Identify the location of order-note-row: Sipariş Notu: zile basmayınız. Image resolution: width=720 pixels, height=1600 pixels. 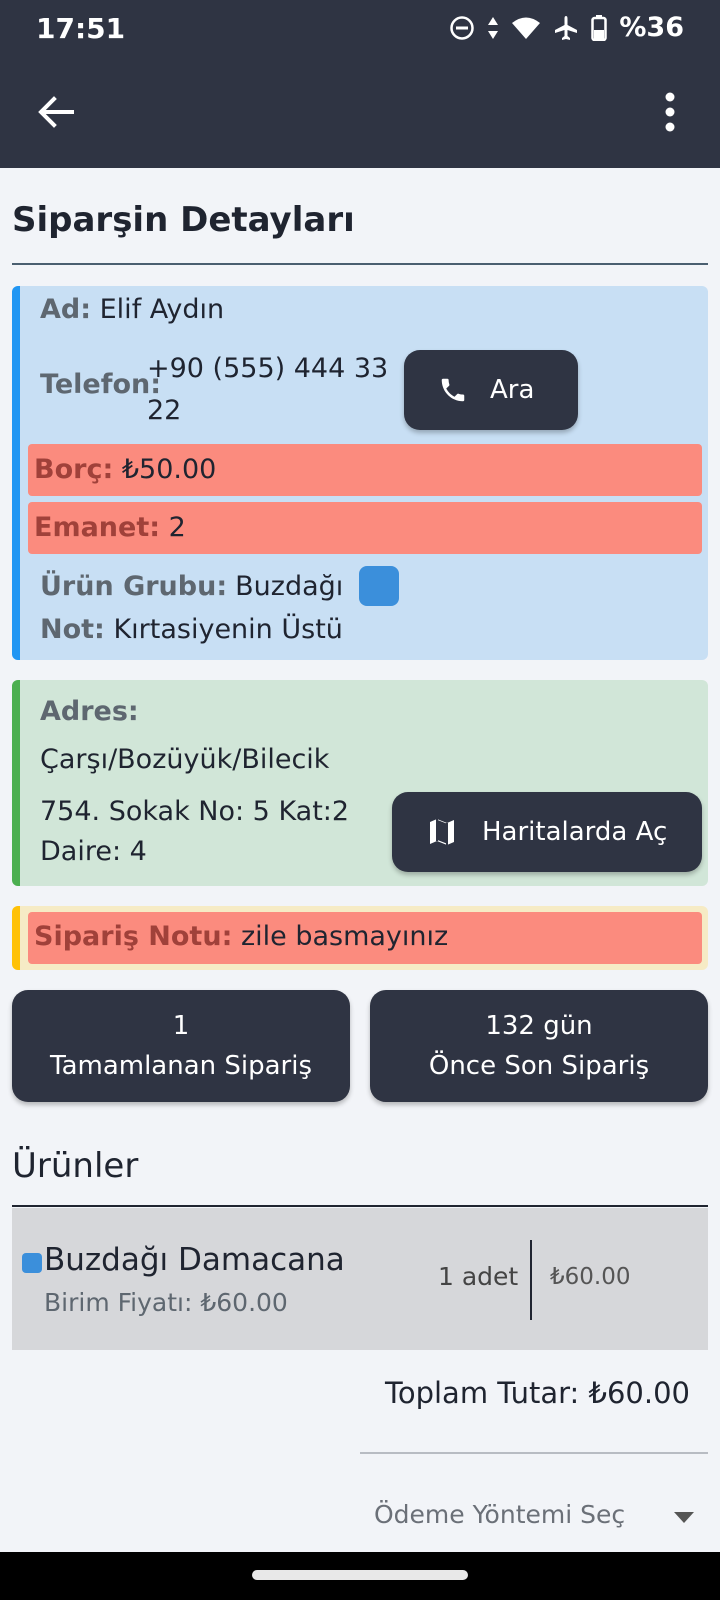
(365, 938).